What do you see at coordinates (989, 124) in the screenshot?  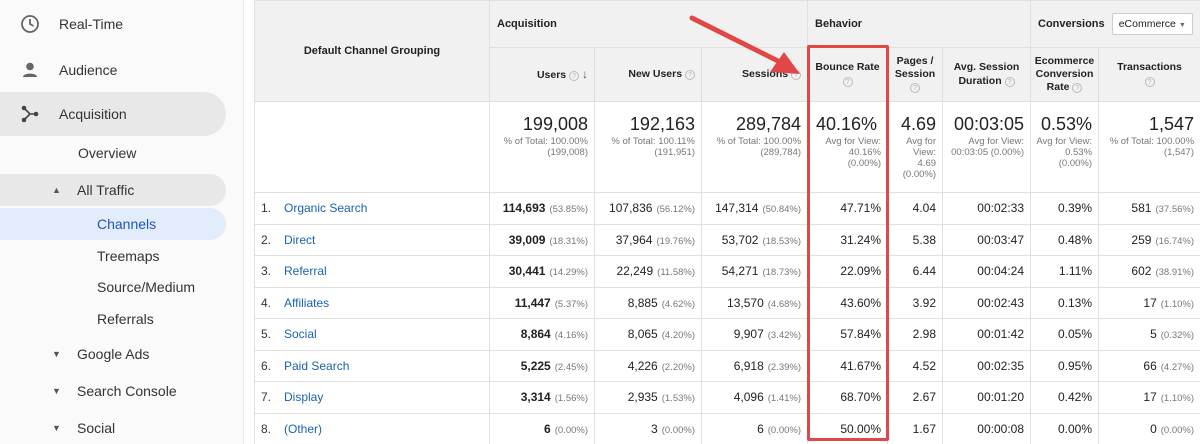 I see `total-avg-duration-value: 00:03:05` at bounding box center [989, 124].